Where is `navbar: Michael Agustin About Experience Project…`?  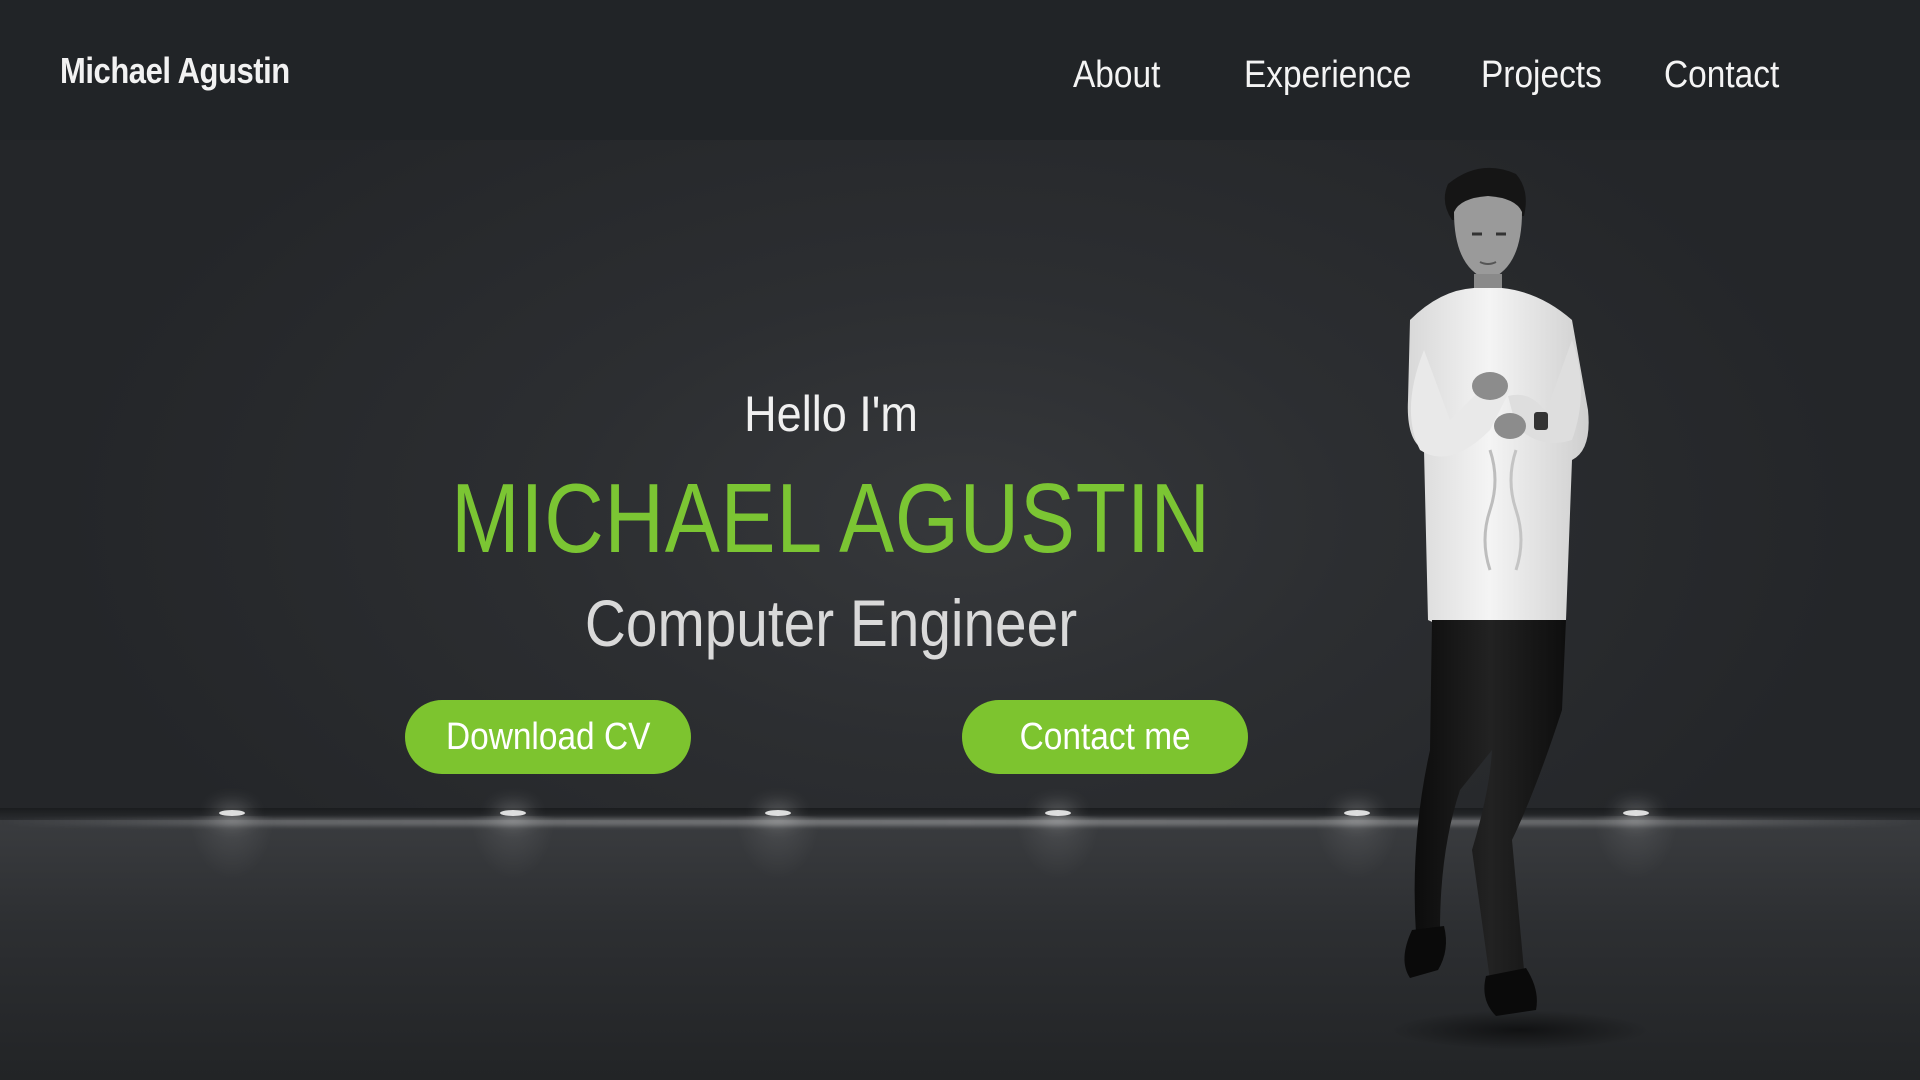 navbar: Michael Agustin About Experience Project… is located at coordinates (960, 70).